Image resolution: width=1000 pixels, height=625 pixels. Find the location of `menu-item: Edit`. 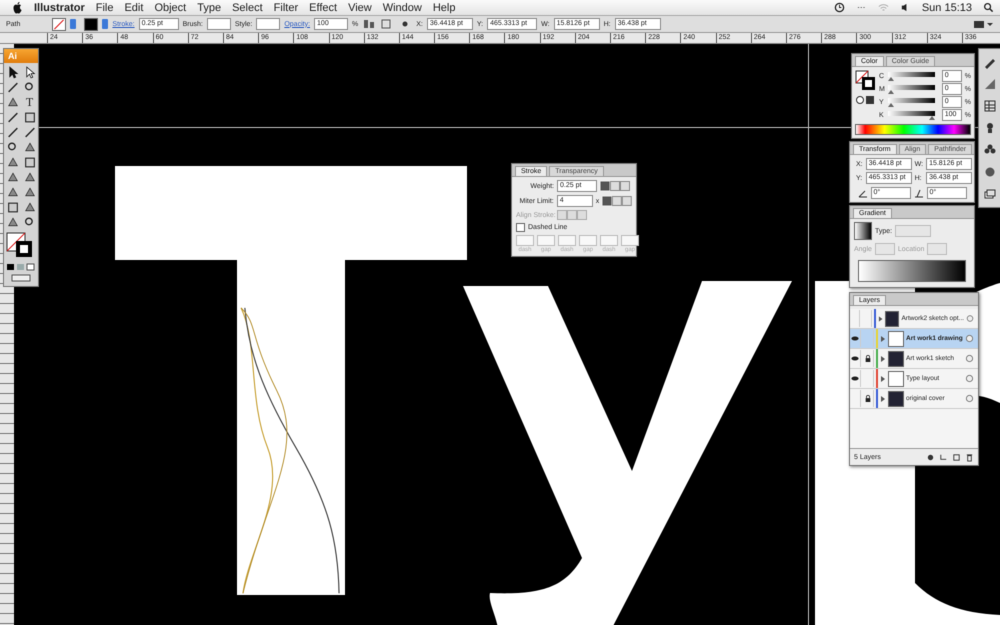

menu-item: Edit is located at coordinates (134, 8).